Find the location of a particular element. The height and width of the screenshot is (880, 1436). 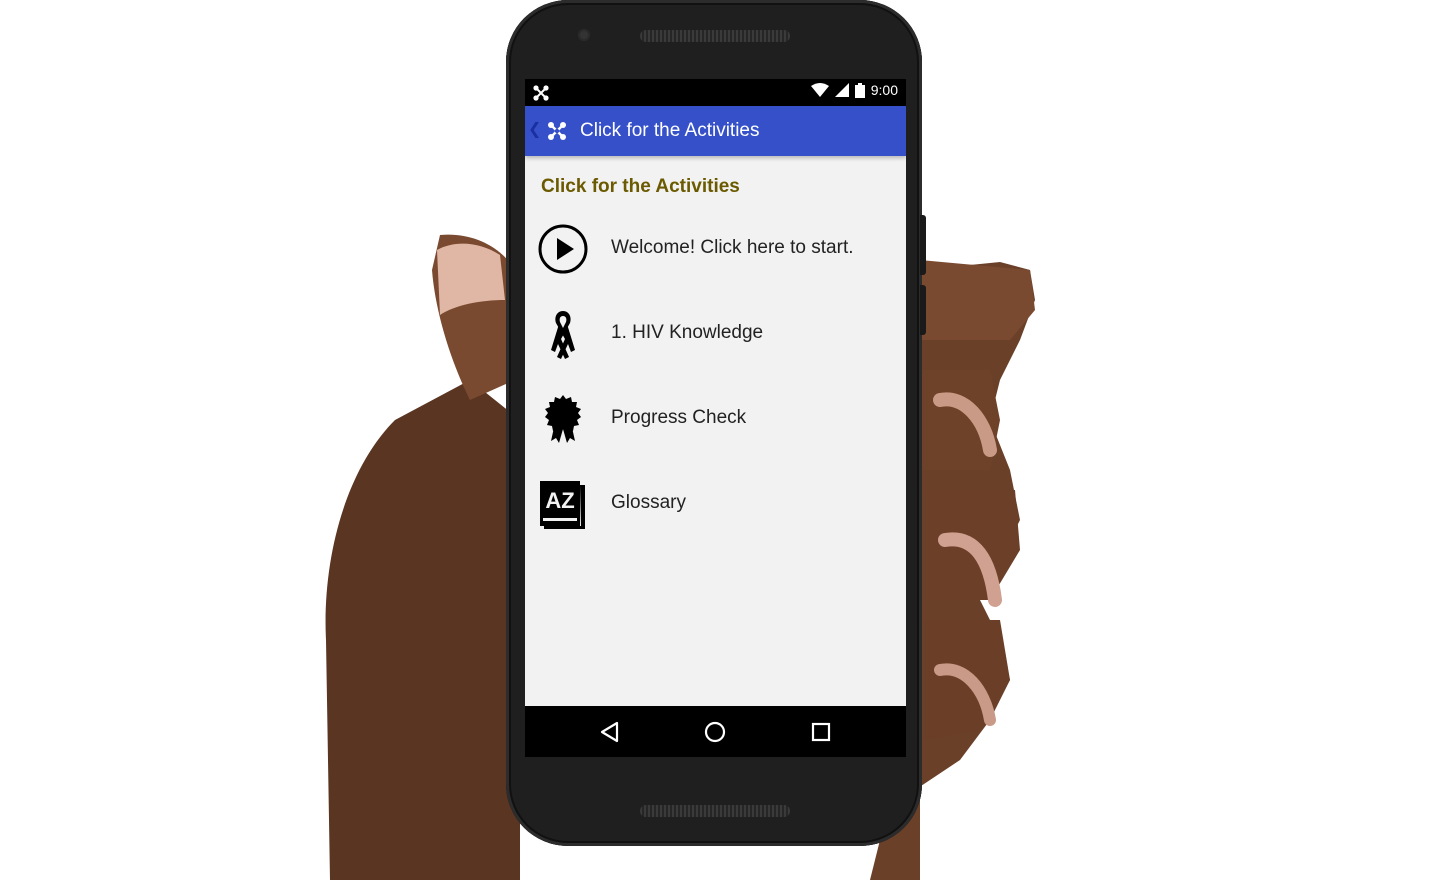

bottom-speaker is located at coordinates (715, 811).